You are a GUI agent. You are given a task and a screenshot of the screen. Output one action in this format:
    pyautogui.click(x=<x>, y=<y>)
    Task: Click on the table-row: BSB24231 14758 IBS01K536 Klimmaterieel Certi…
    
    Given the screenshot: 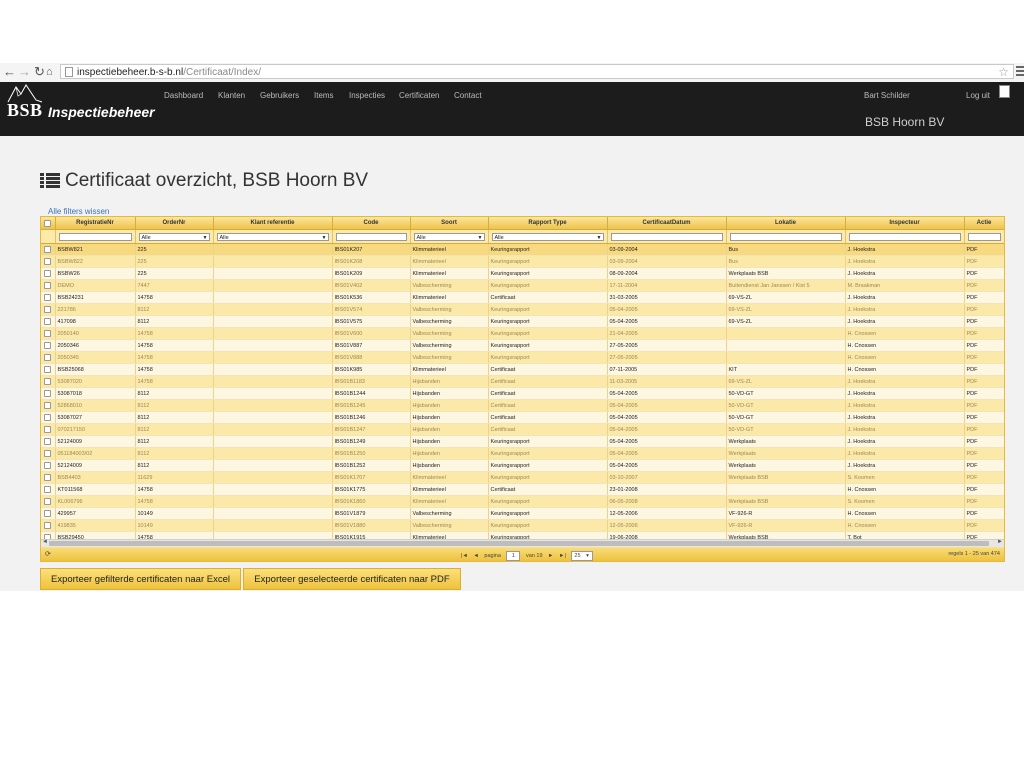 What is the action you would take?
    pyautogui.click(x=522, y=297)
    